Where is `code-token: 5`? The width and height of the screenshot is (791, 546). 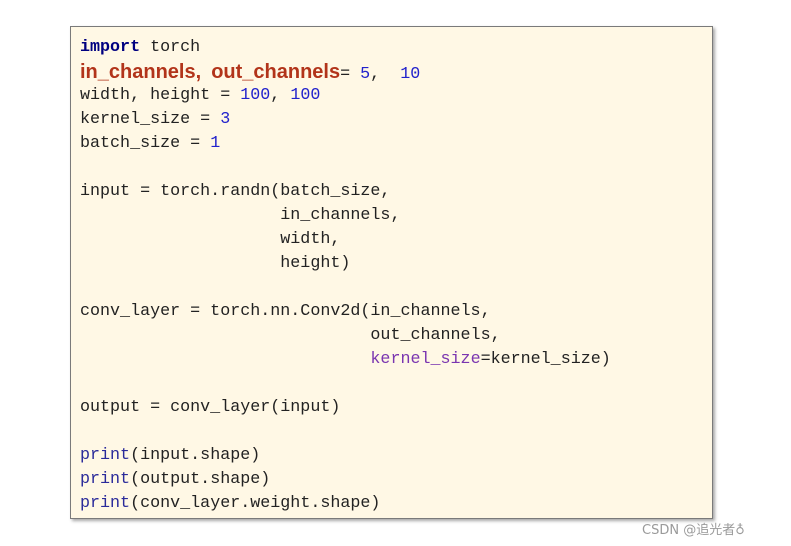 code-token: 5 is located at coordinates (365, 74).